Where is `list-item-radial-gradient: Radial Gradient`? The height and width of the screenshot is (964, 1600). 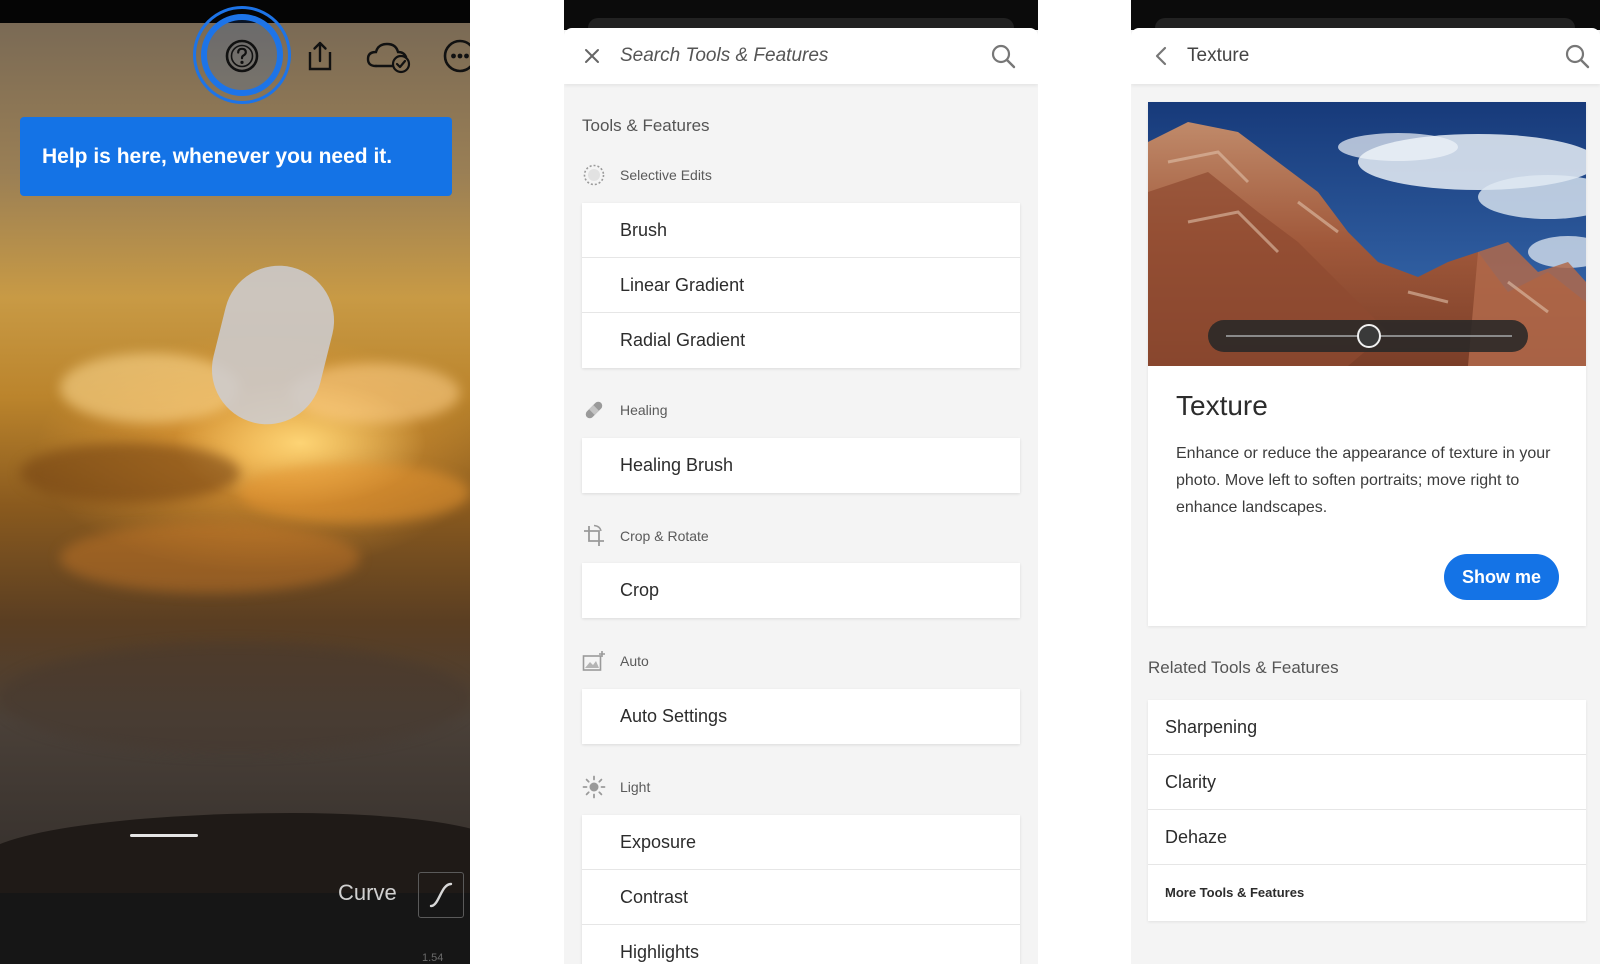
list-item-radial-gradient: Radial Gradient is located at coordinates (801, 340).